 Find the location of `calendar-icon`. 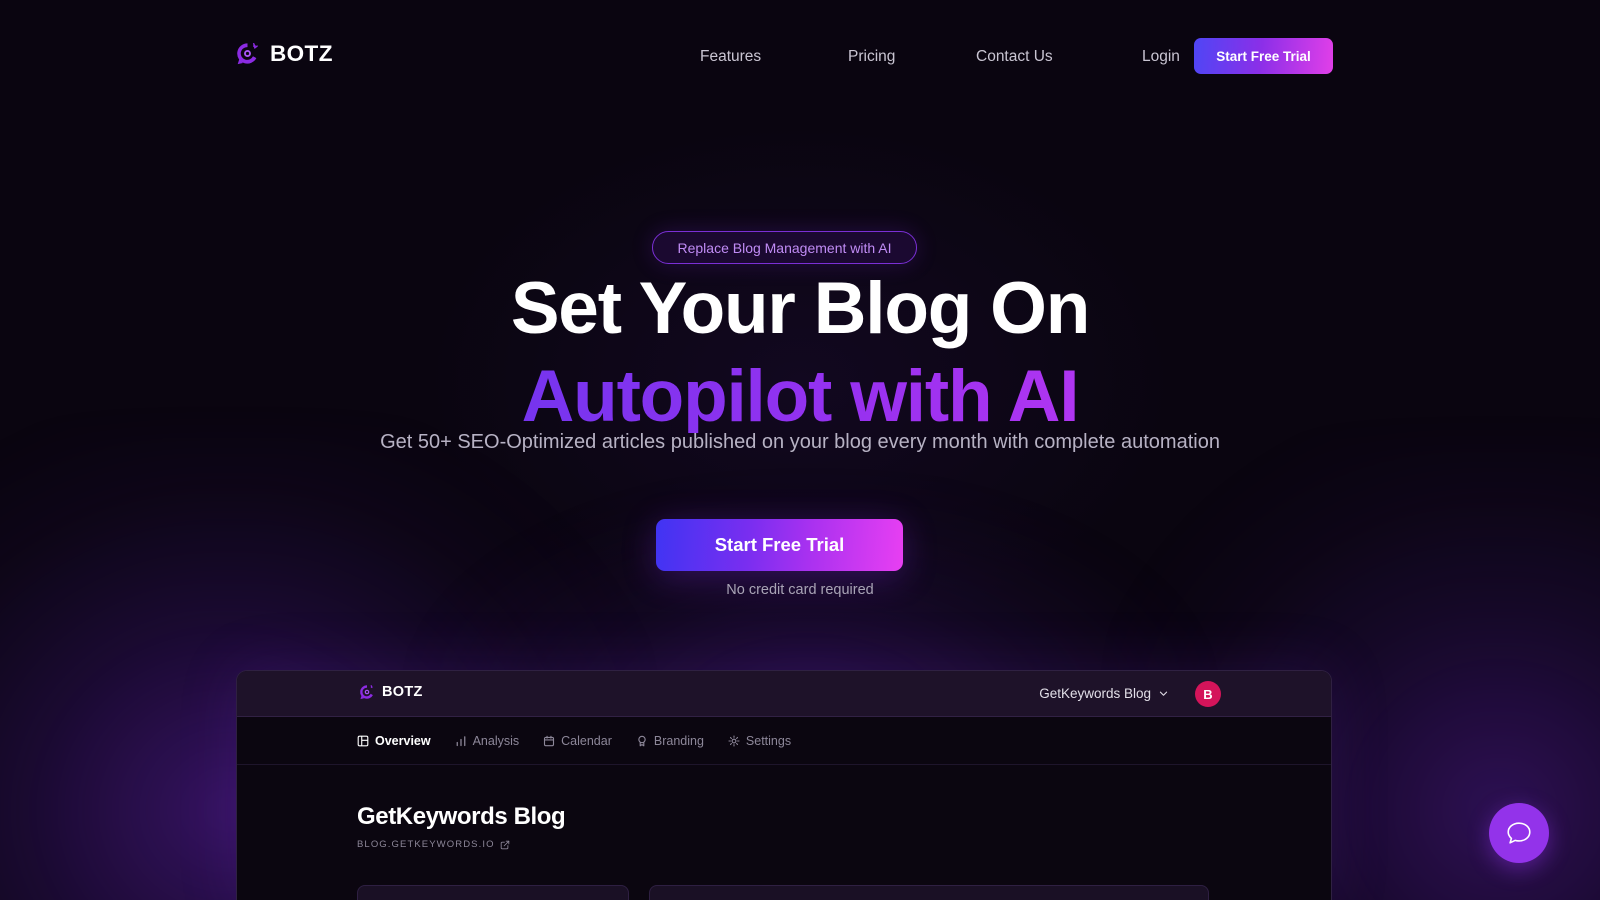

calendar-icon is located at coordinates (549, 740).